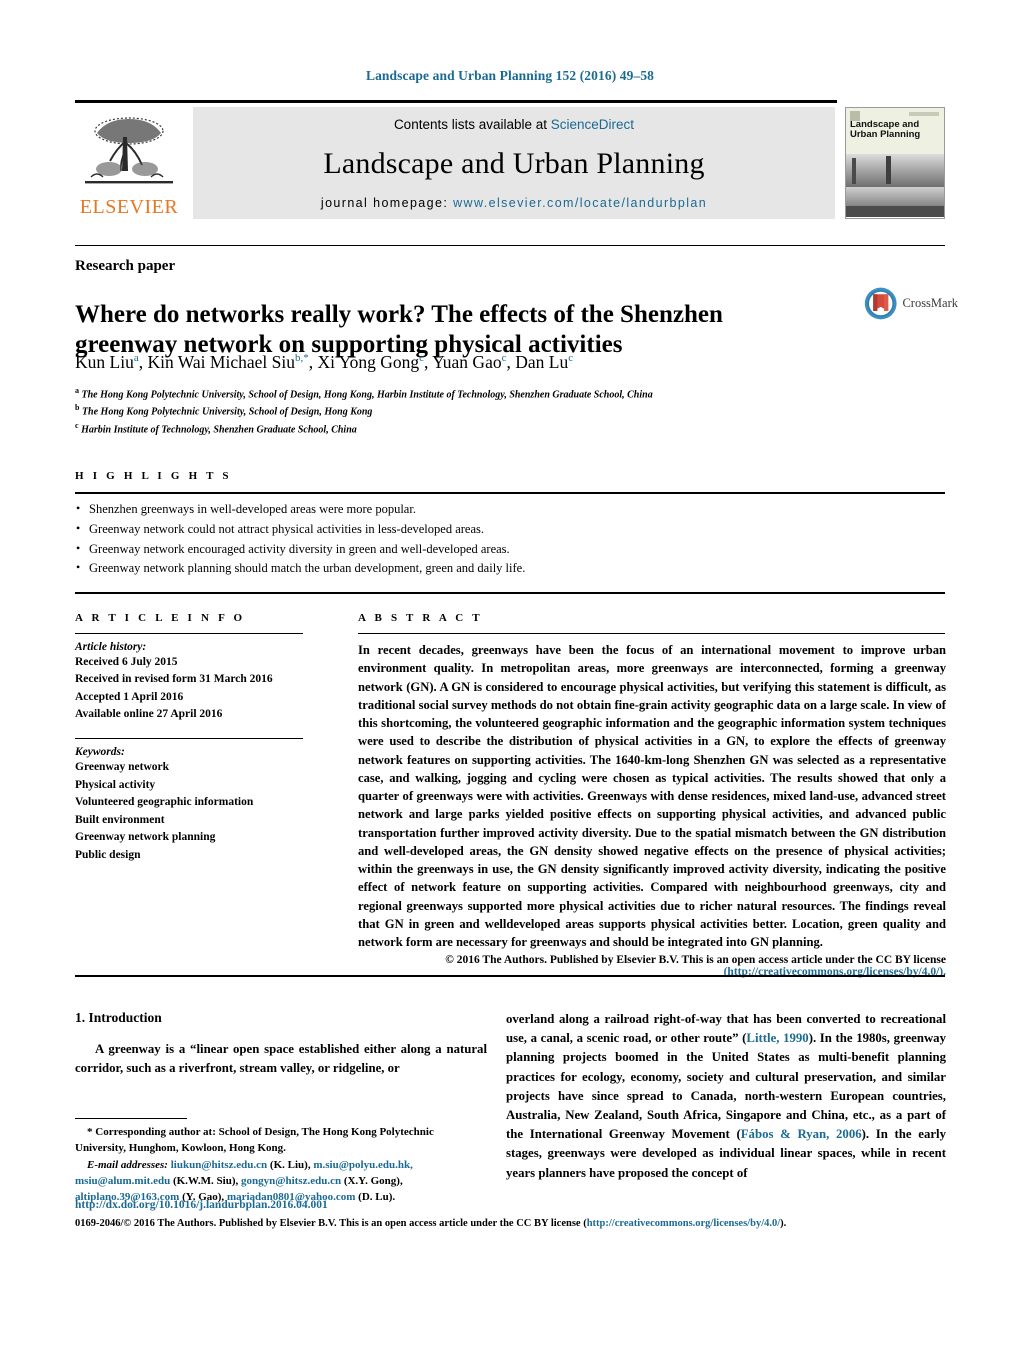 This screenshot has width=1020, height=1351. Describe the element at coordinates (880, 303) in the screenshot. I see `crossmark-icon` at that location.